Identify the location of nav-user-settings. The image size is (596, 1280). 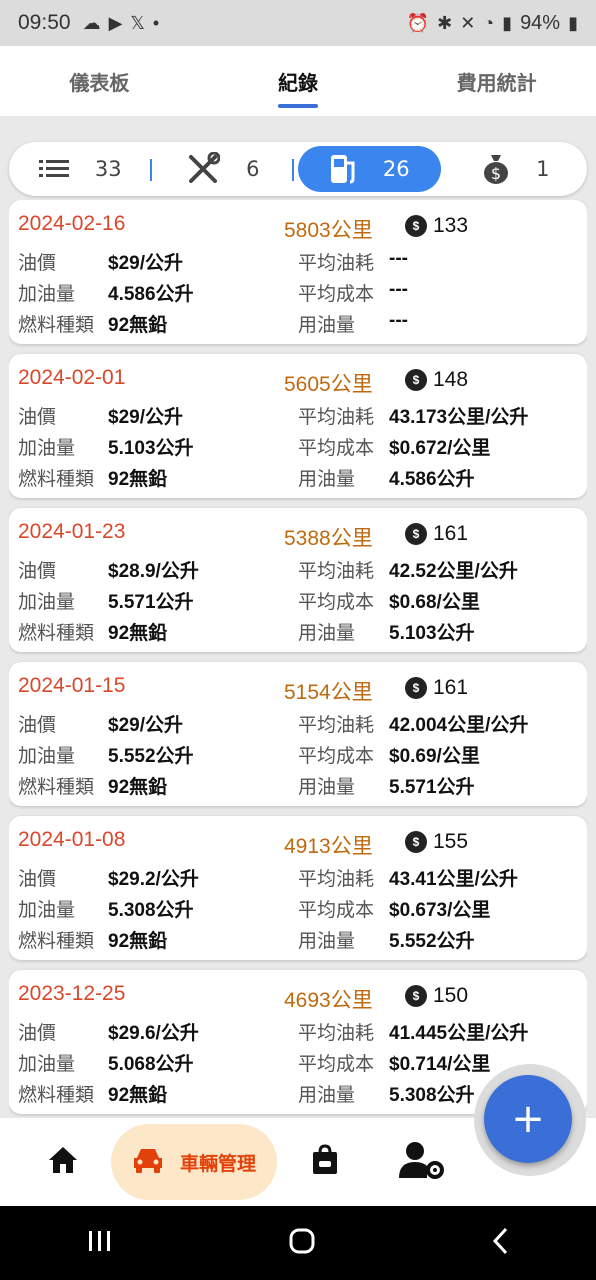
(421, 1162).